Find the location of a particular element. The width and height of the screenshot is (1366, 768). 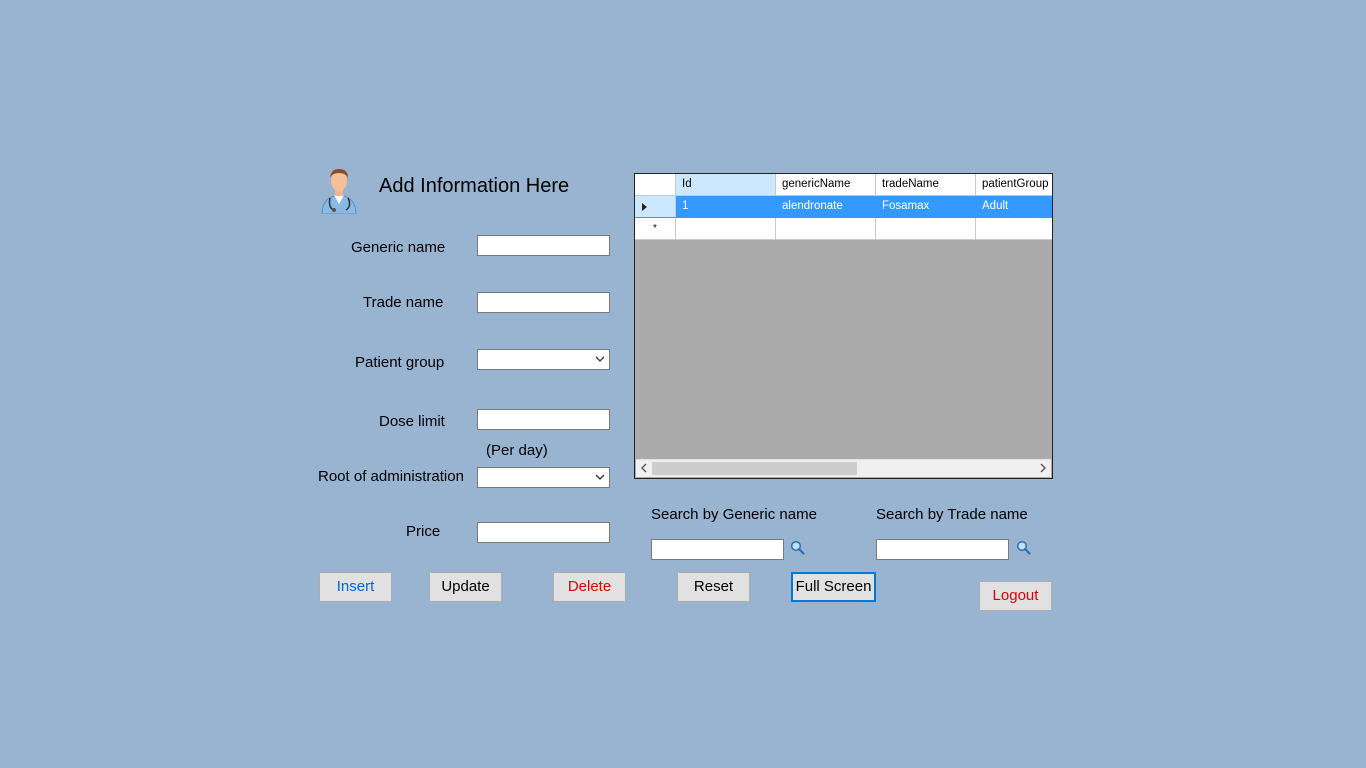

search-generic-input is located at coordinates (717, 549).